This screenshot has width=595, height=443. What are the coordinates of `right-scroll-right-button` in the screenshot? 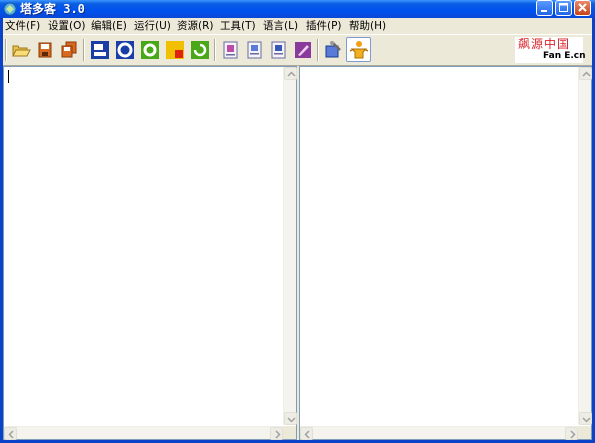 It's located at (571, 433).